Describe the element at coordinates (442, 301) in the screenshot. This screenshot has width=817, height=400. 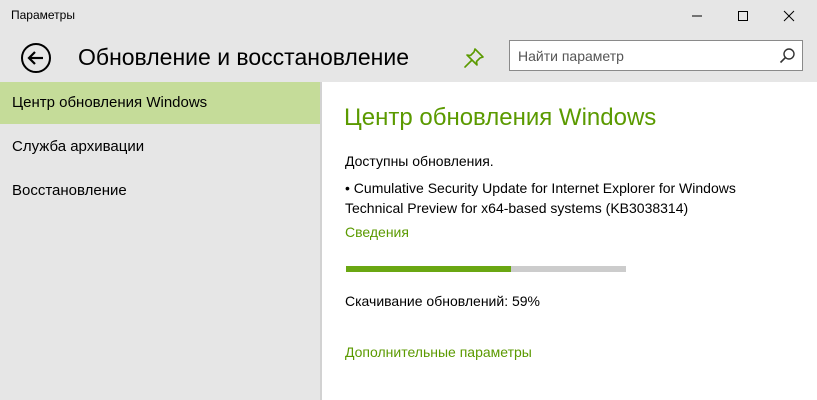
I see `download-progress-text: Скачивание обновлений: 59%` at that location.